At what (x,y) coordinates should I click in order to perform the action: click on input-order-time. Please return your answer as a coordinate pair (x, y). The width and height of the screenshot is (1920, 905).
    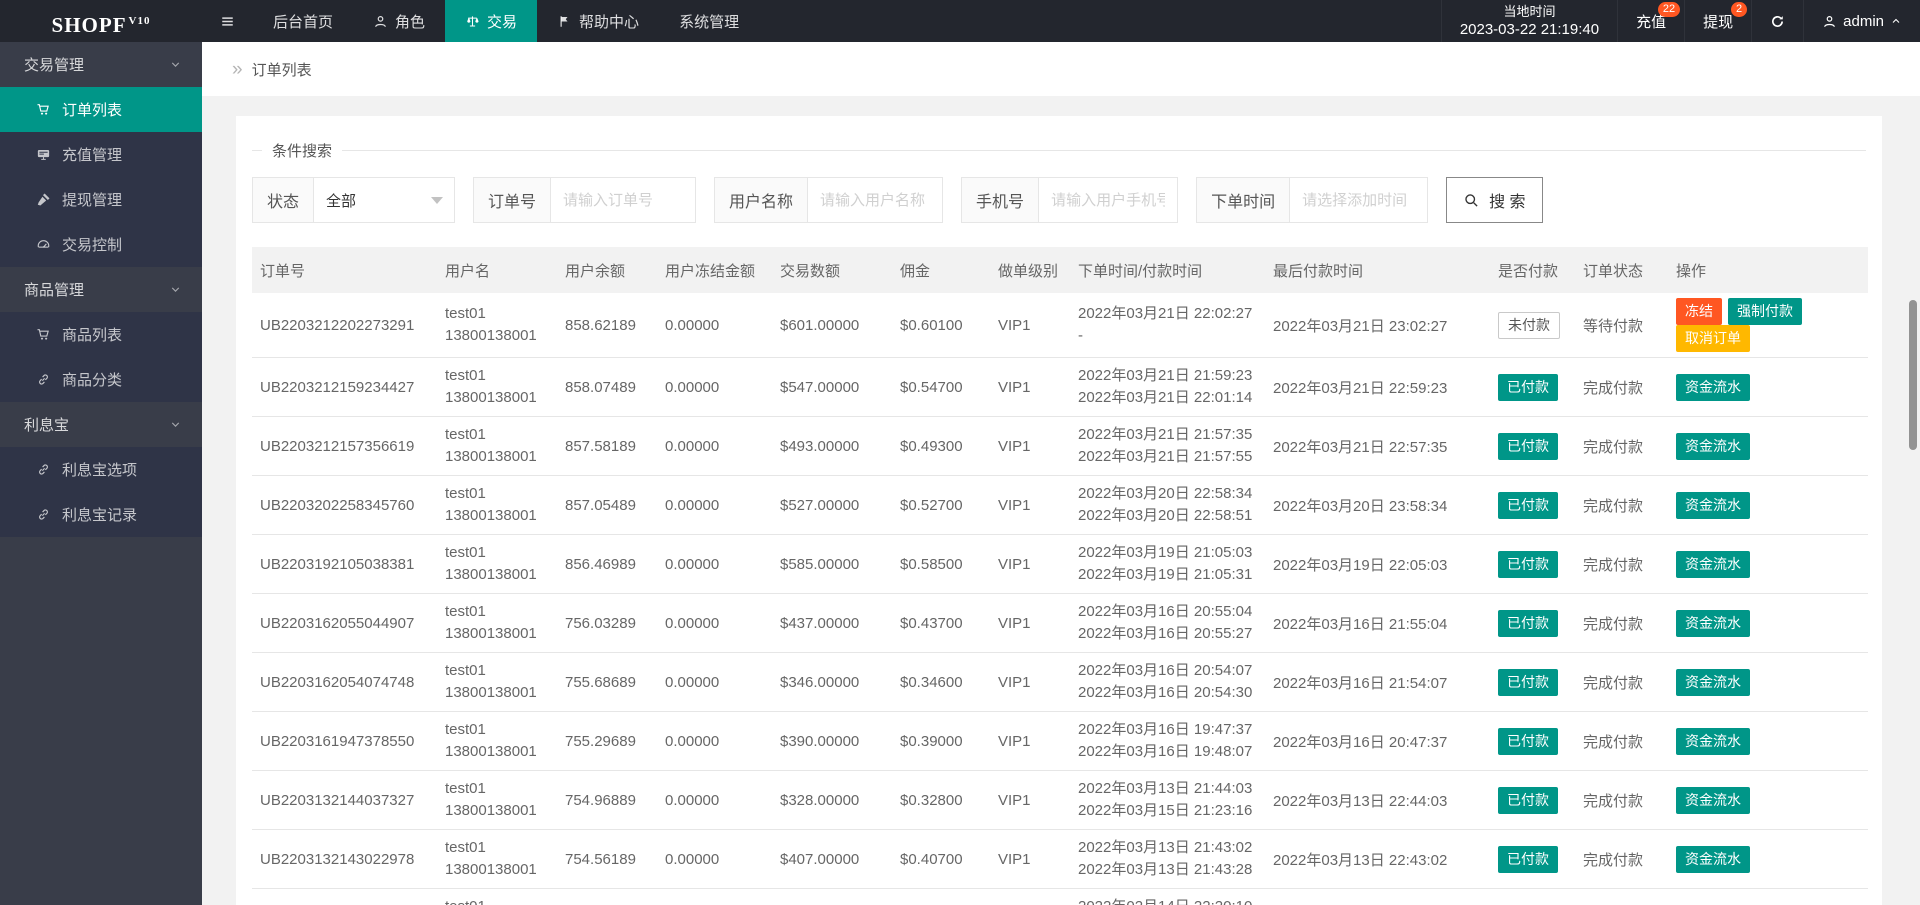
    Looking at the image, I should click on (1359, 200).